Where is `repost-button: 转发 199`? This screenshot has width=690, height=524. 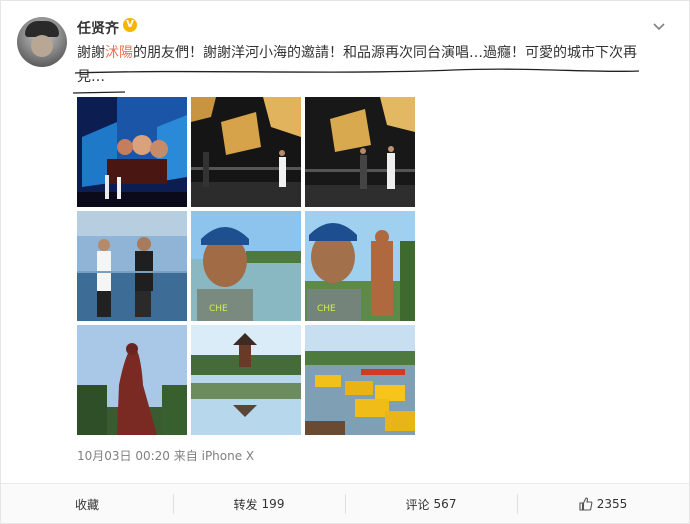 repost-button: 转发 199 is located at coordinates (259, 504).